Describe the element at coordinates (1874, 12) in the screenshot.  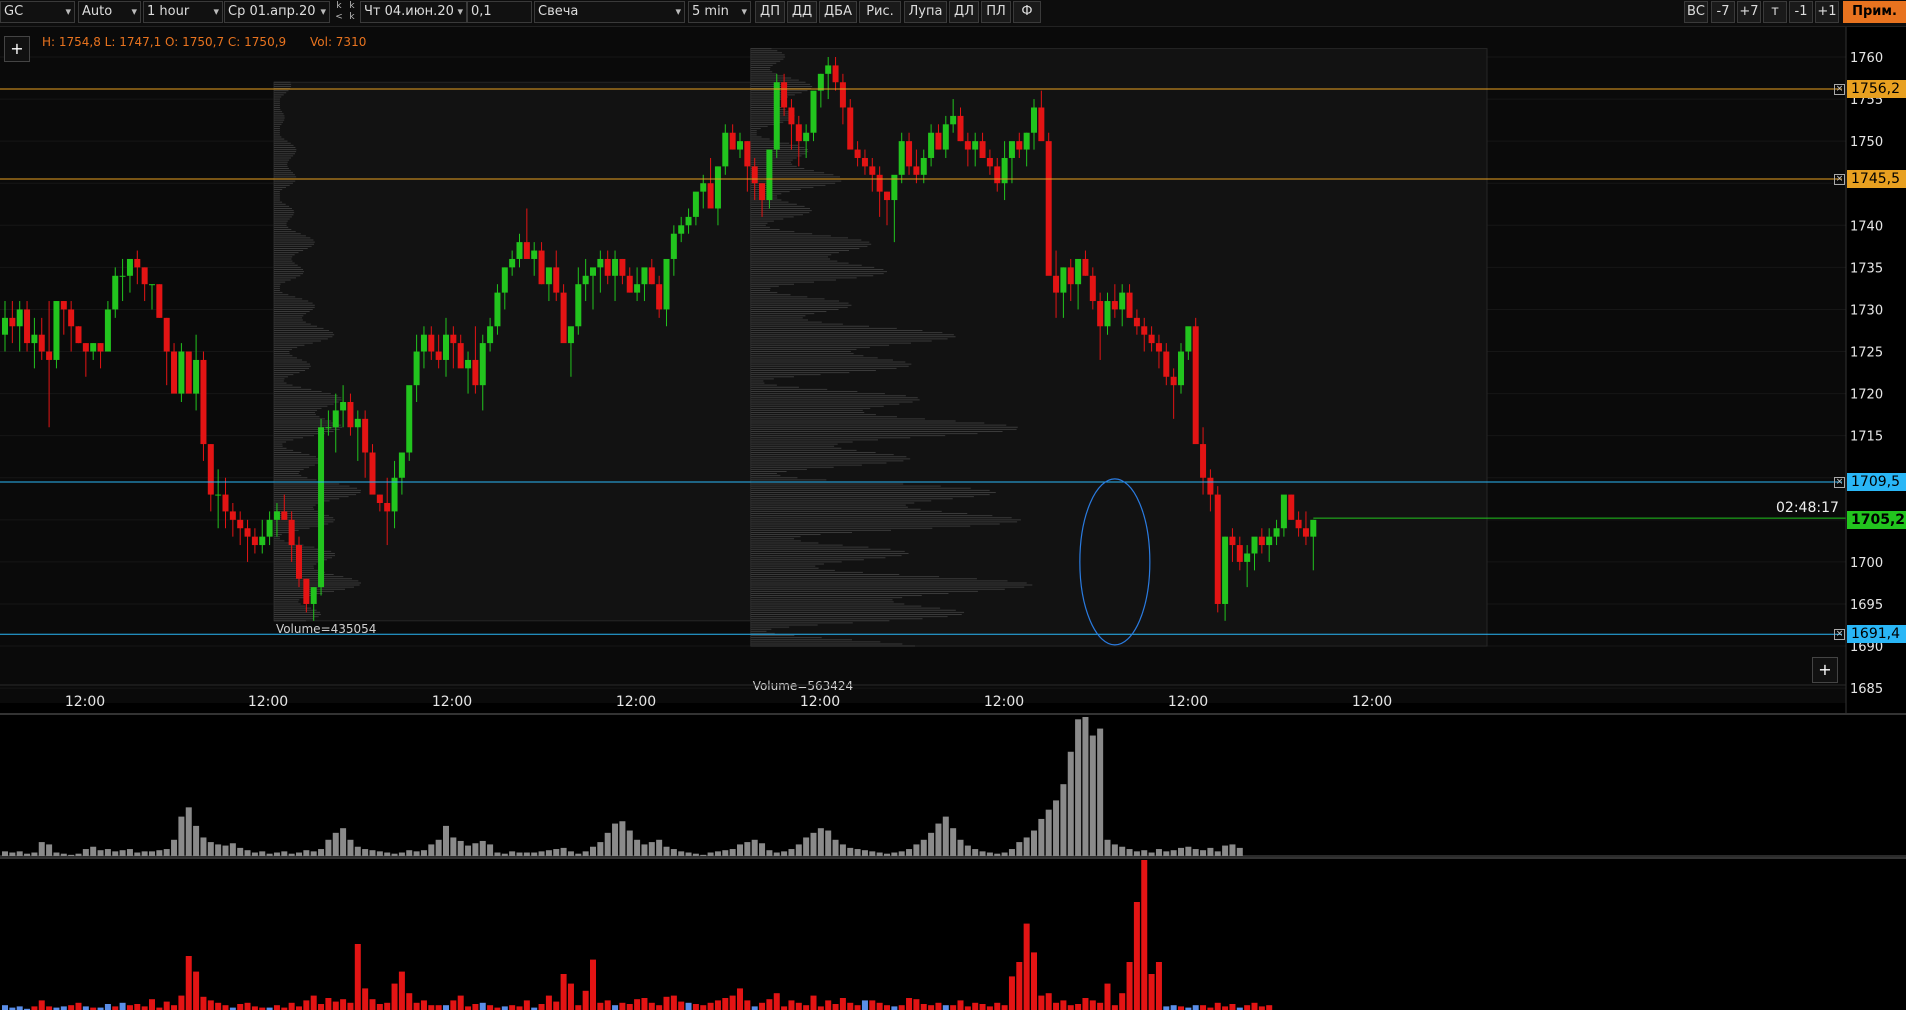
I see `notes-button: Прим.` at that location.